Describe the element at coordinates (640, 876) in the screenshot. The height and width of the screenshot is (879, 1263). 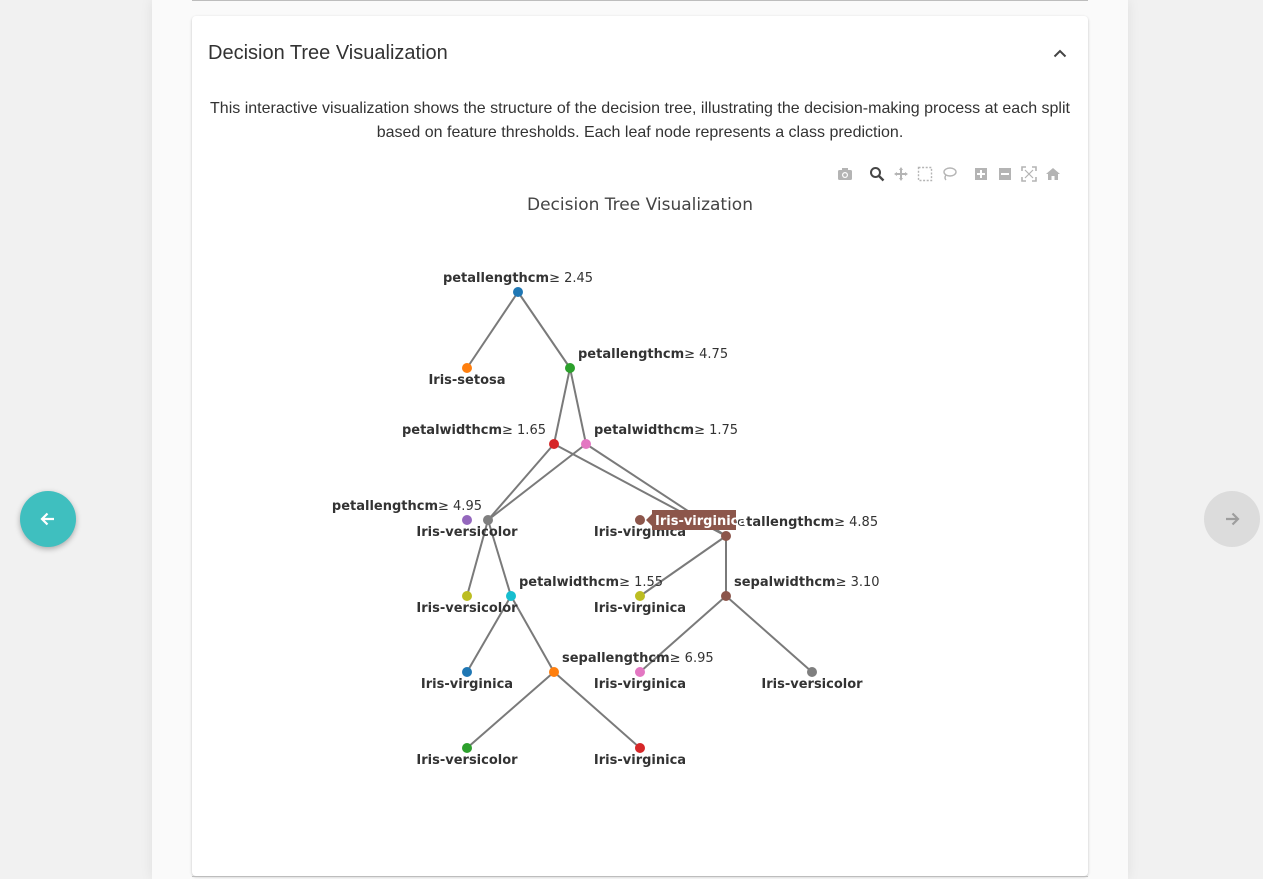
I see `card-bottom-edge` at that location.